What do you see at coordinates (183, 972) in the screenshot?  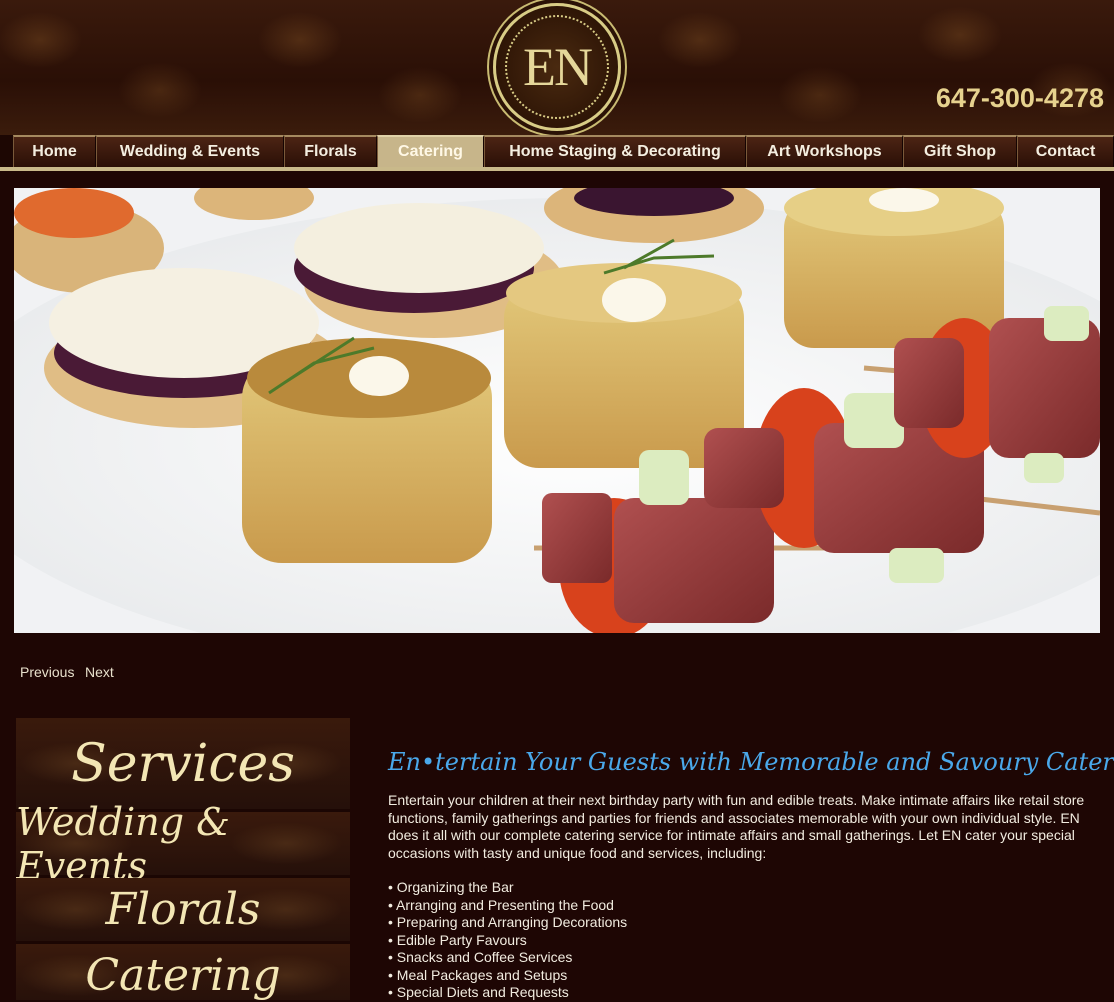 I see `service-catering: Catering` at bounding box center [183, 972].